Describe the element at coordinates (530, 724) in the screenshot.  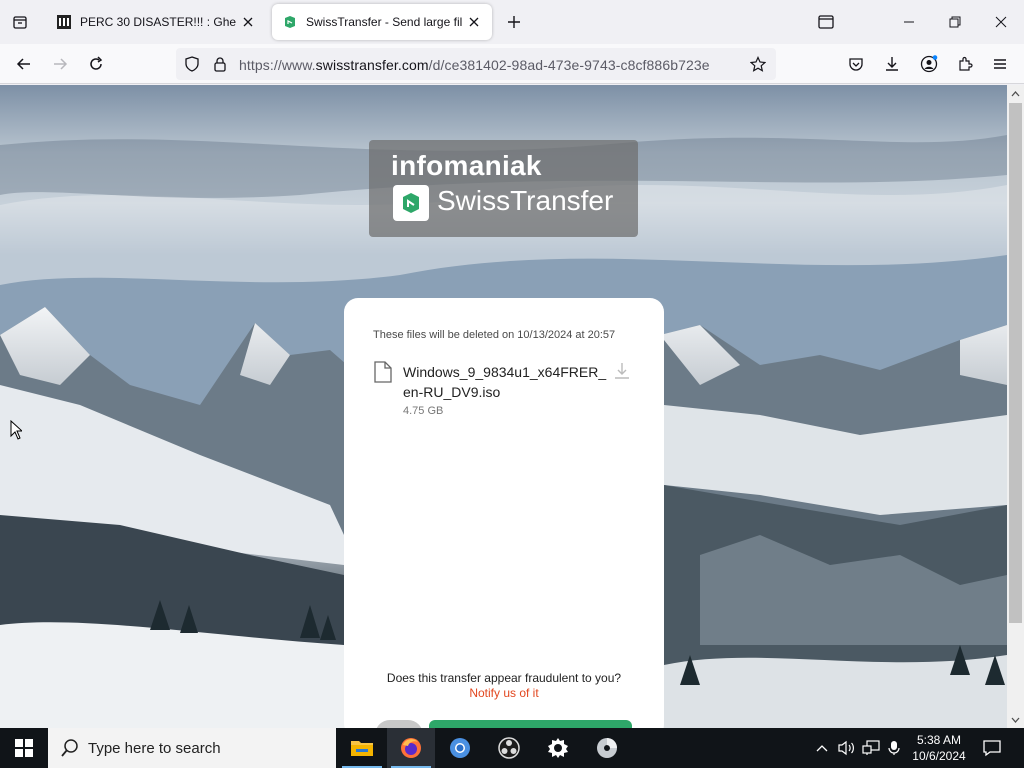
I see `download-all-button` at that location.